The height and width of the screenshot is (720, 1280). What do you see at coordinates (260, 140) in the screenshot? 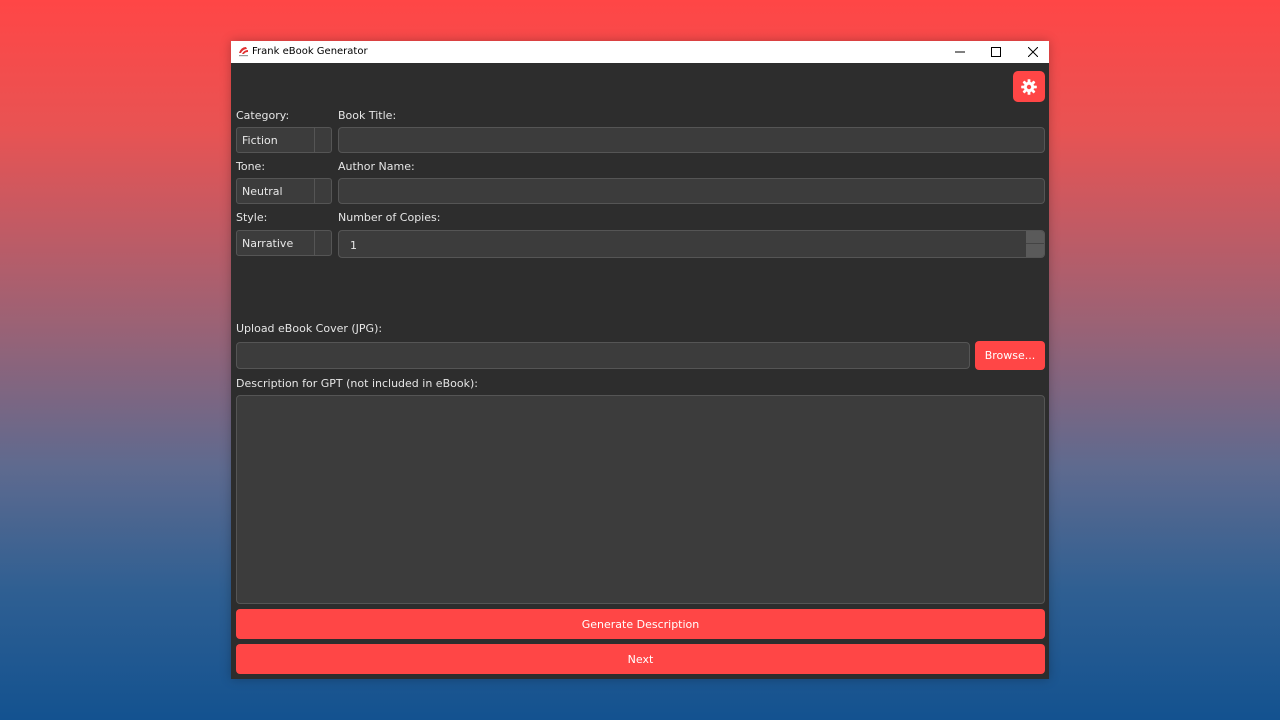
I see `category-value: Fiction` at bounding box center [260, 140].